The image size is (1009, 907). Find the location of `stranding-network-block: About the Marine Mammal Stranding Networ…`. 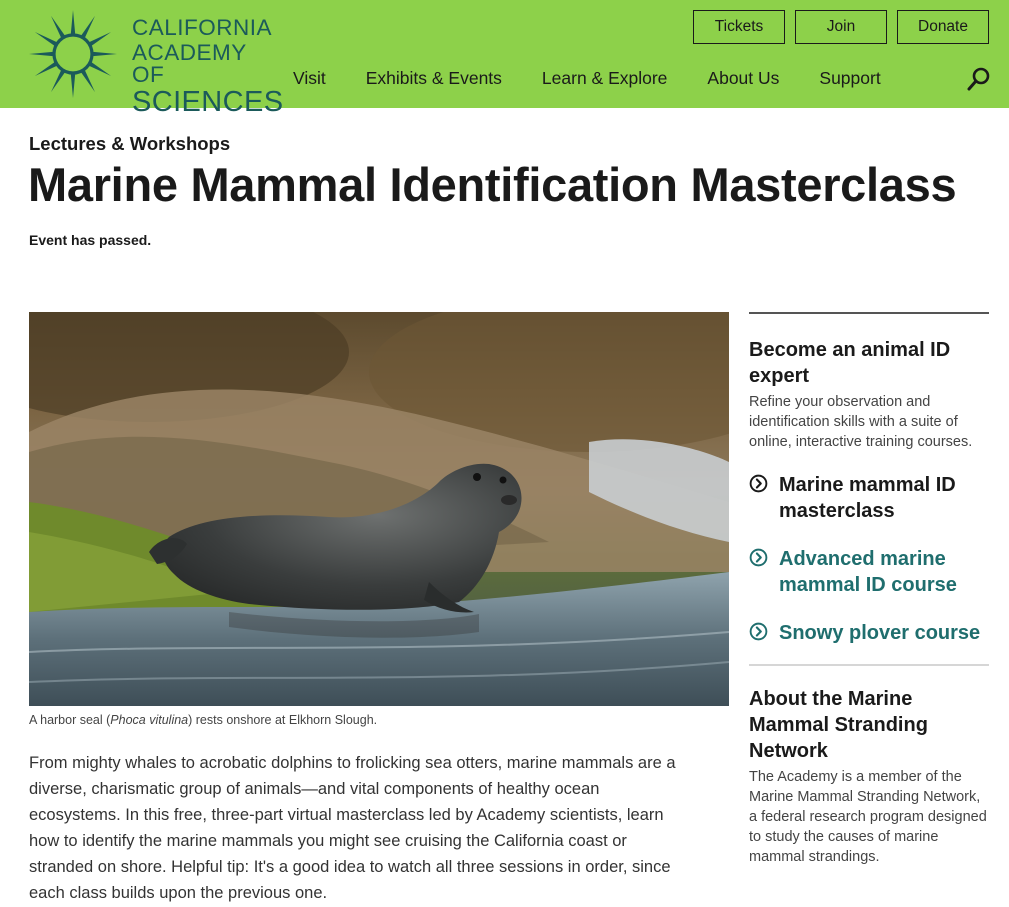

stranding-network-block: About the Marine Mammal Stranding Networ… is located at coordinates (869, 776).